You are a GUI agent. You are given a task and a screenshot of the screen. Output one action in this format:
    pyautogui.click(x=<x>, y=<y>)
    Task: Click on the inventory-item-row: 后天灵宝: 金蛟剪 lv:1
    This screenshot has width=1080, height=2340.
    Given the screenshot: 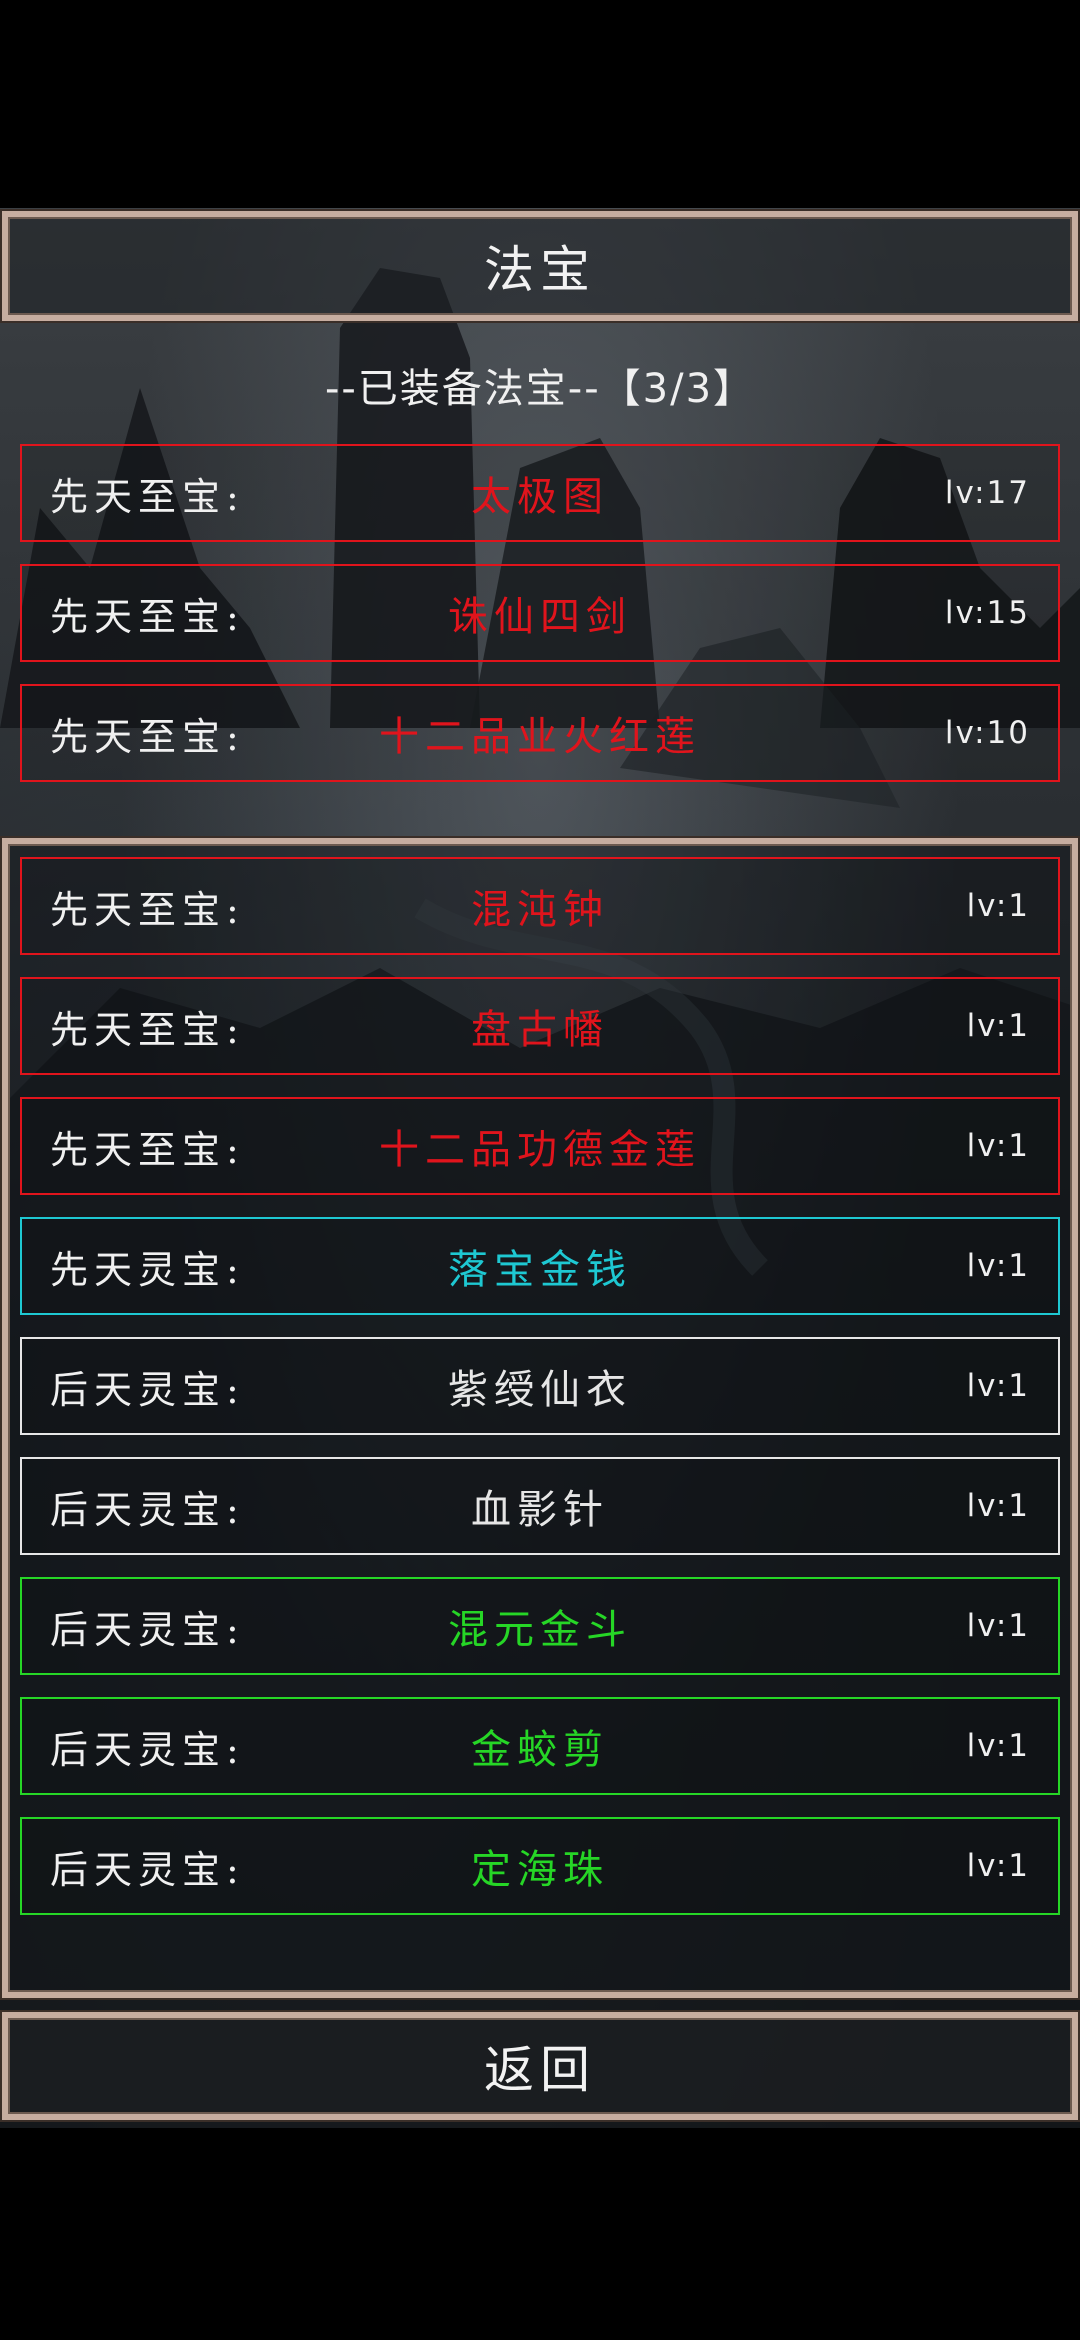 What is the action you would take?
    pyautogui.click(x=540, y=1746)
    